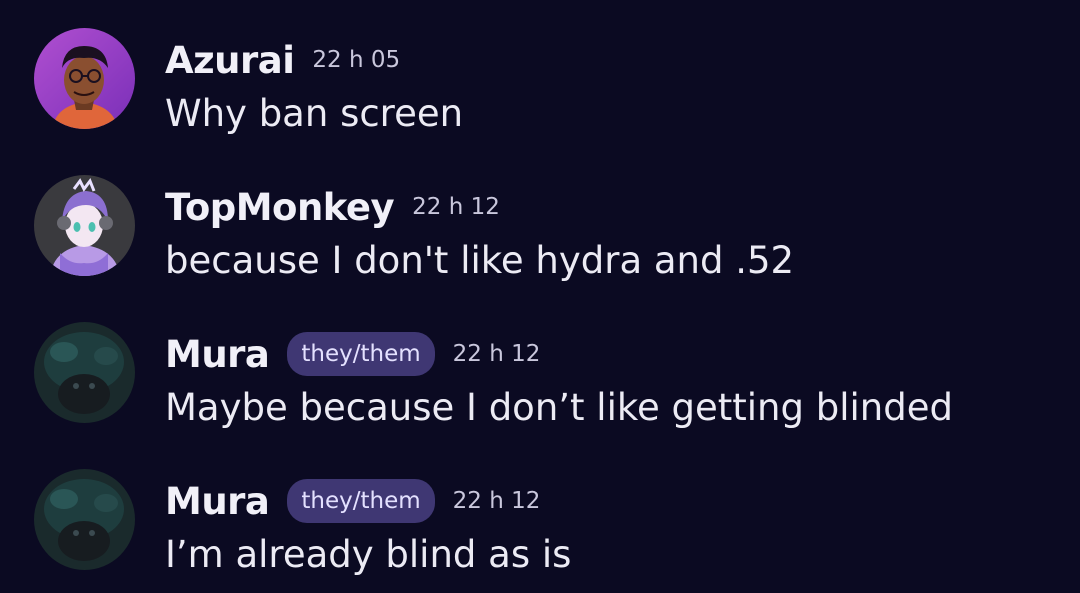  I want to click on cartoon-man-avatar-icon, so click(84, 78).